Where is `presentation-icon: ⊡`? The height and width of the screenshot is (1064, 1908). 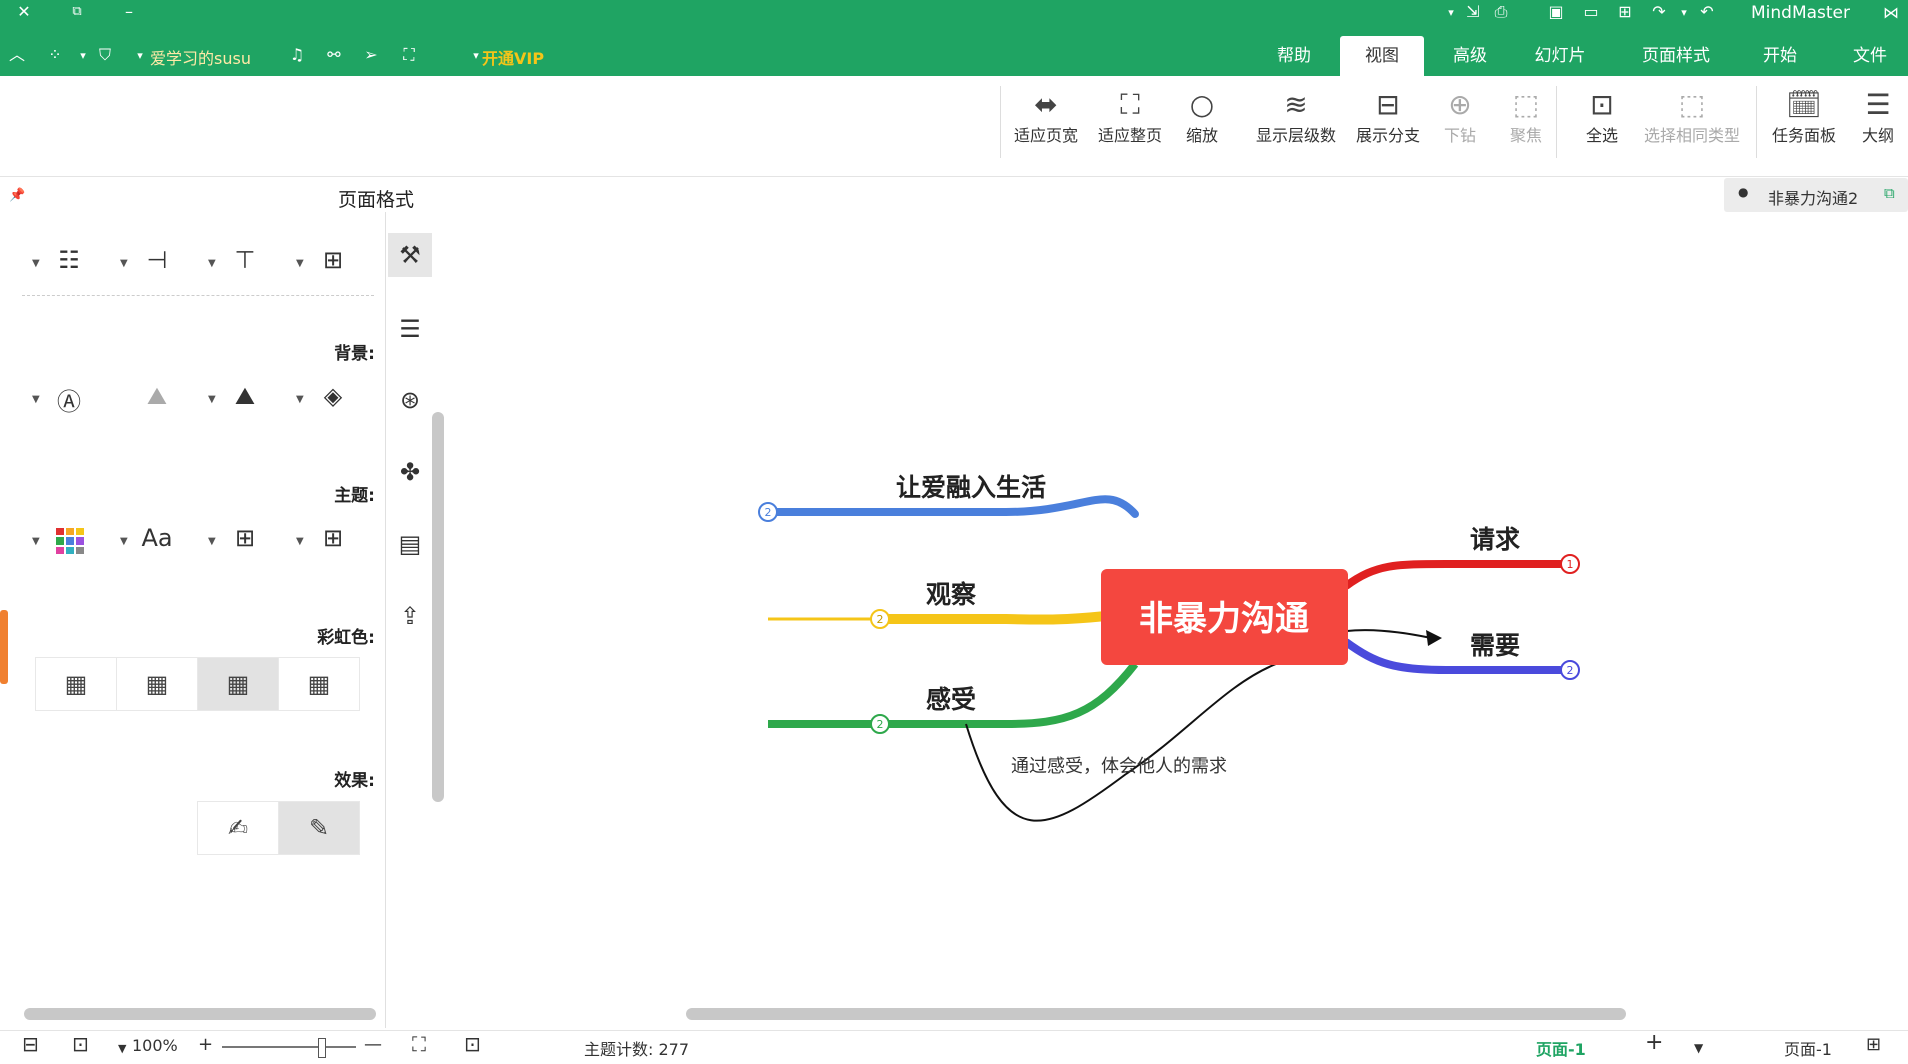 presentation-icon: ⊡ is located at coordinates (472, 1044).